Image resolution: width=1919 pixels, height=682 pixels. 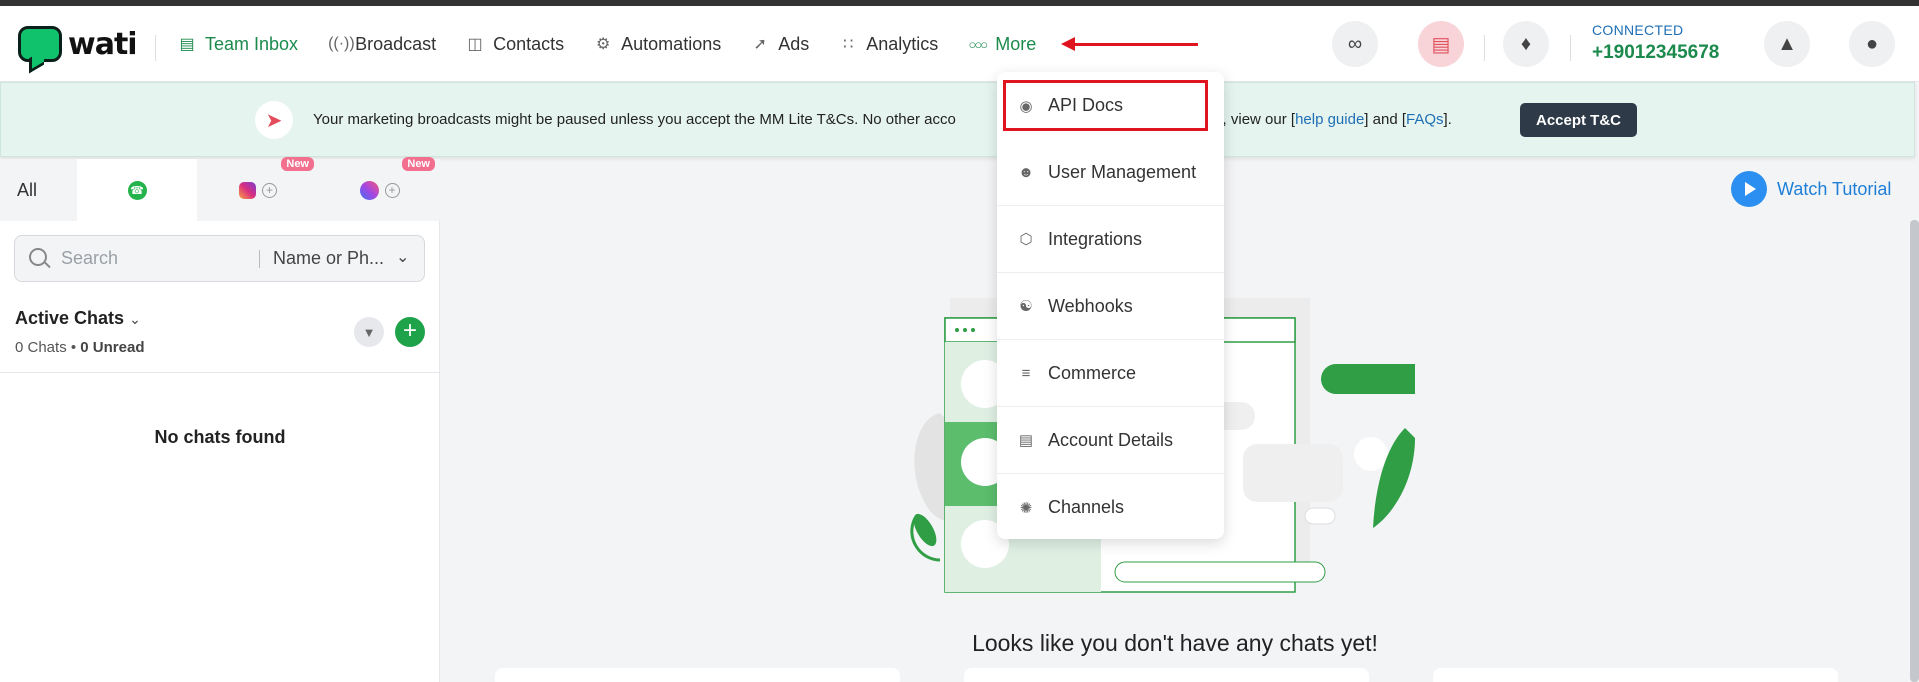 I want to click on banner-text-and: ] and [, so click(x=1385, y=119).